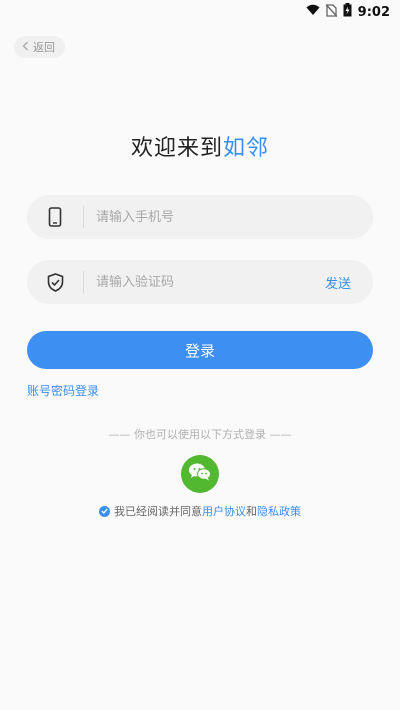 This screenshot has width=400, height=710. What do you see at coordinates (234, 217) in the screenshot?
I see `phone-input` at bounding box center [234, 217].